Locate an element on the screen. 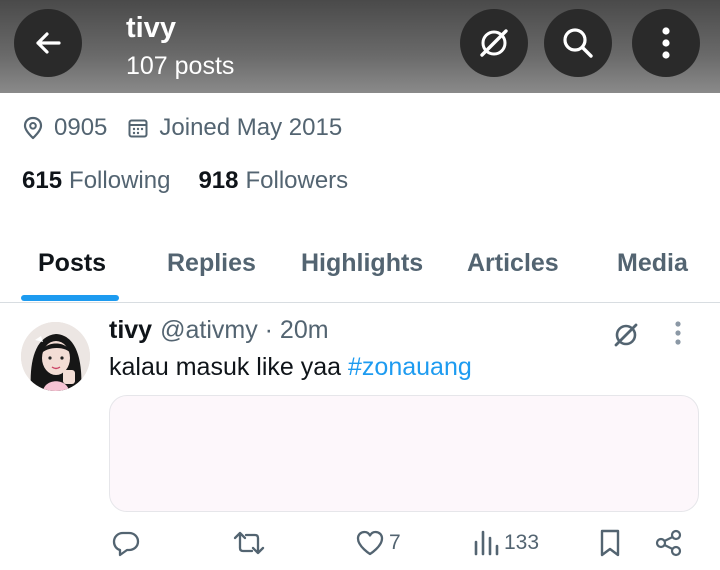  post-more-button is located at coordinates (678, 335).